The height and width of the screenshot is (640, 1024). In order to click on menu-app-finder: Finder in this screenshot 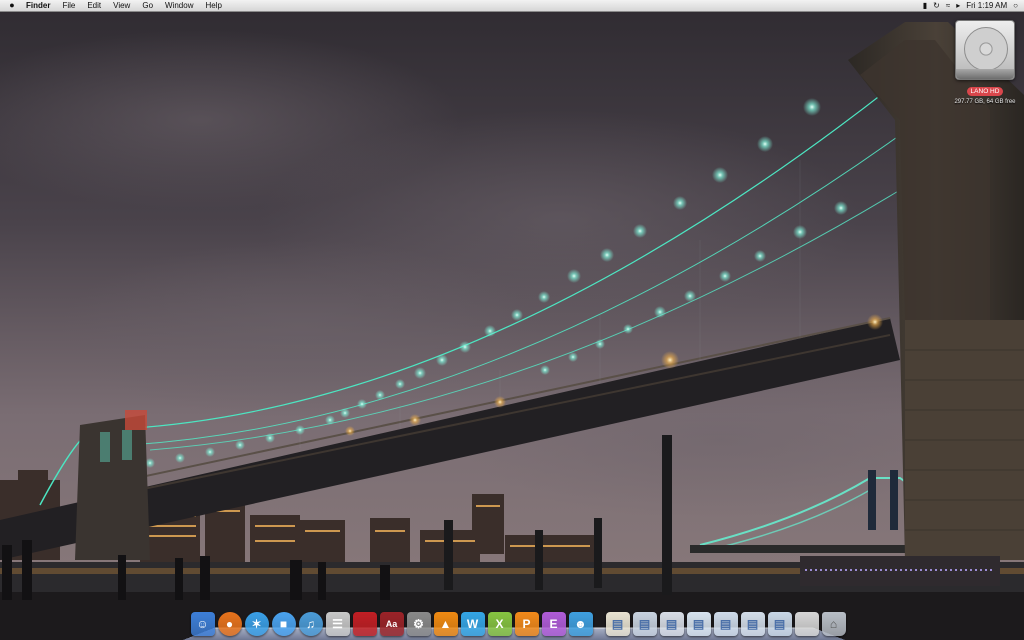, I will do `click(38, 5)`.